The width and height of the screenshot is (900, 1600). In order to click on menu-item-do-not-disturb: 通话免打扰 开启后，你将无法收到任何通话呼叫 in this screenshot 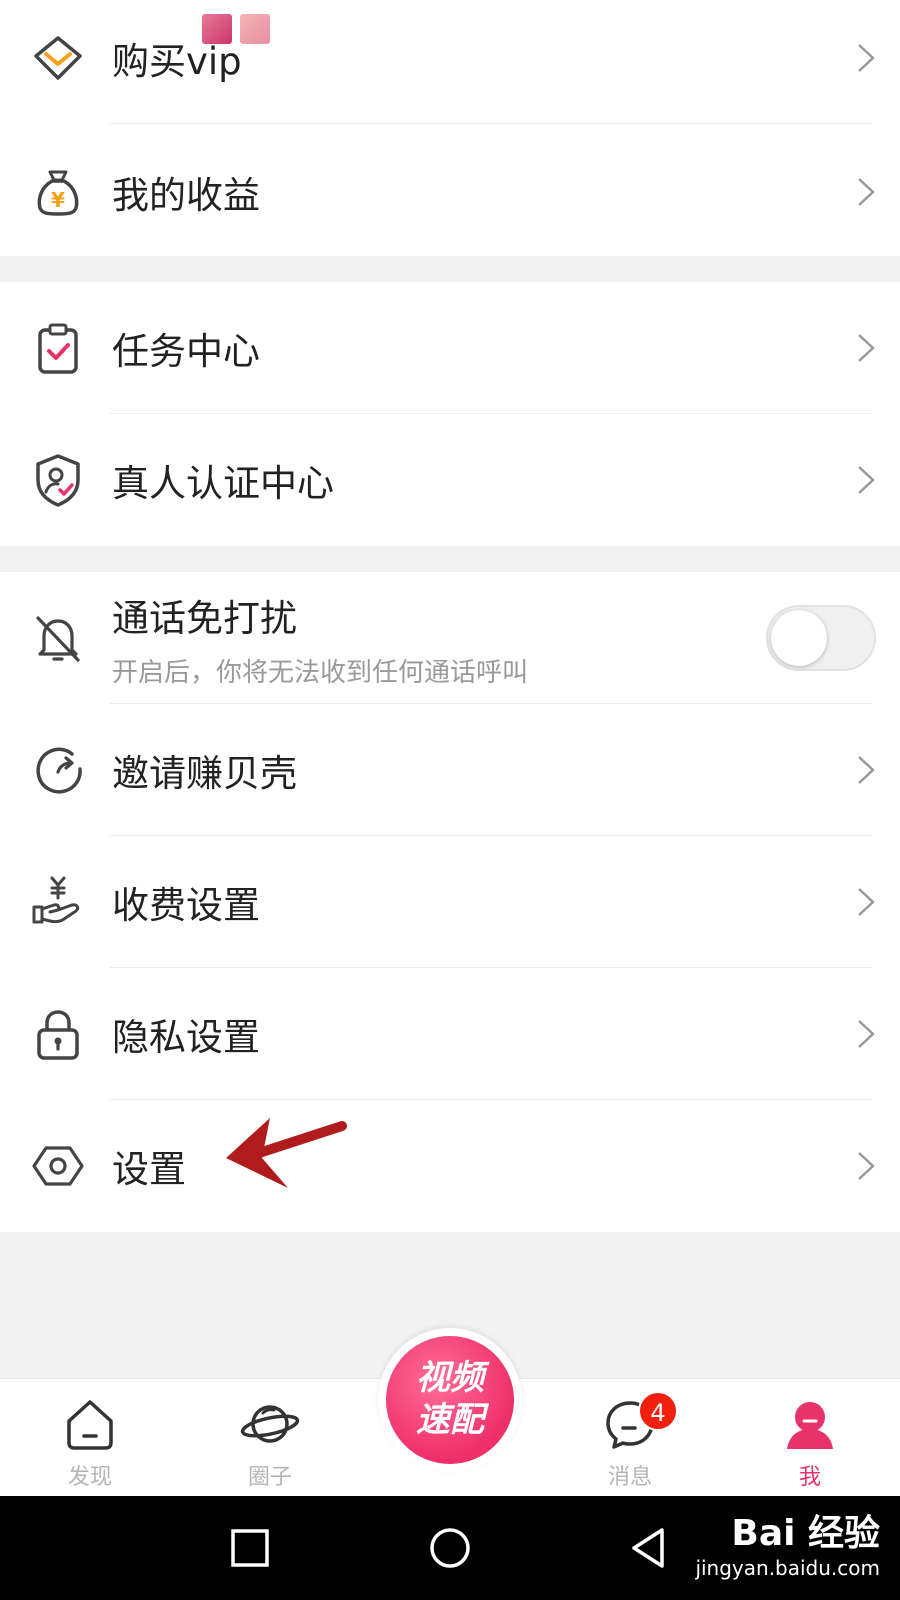, I will do `click(450, 638)`.